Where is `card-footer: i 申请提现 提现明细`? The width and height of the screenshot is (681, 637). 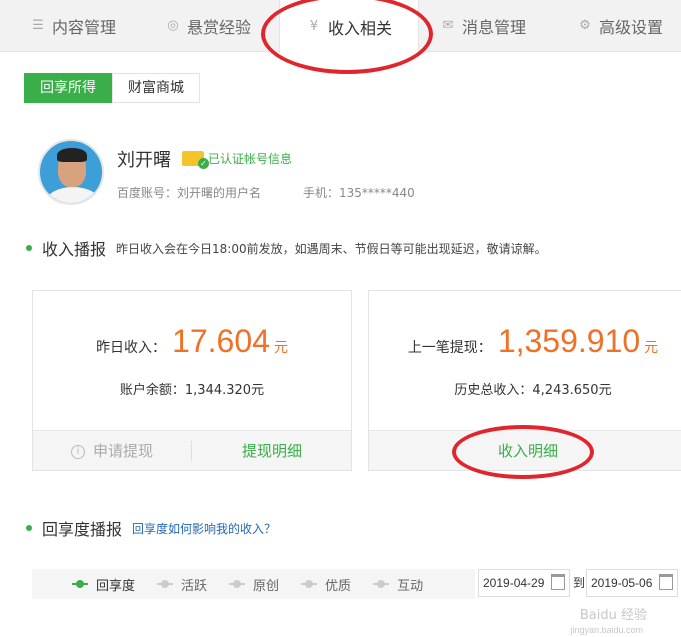
card-footer: i 申请提现 提现明细 is located at coordinates (192, 450).